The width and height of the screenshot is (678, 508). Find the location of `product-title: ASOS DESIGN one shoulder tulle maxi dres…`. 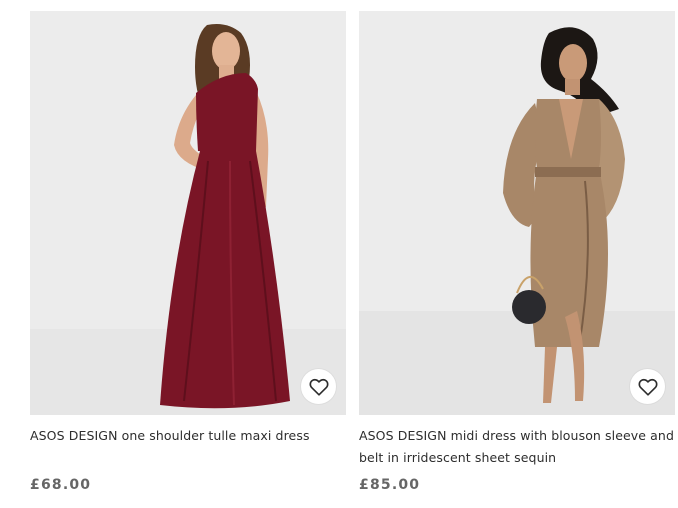

product-title: ASOS DESIGN one shoulder tulle maxi dres… is located at coordinates (188, 436).